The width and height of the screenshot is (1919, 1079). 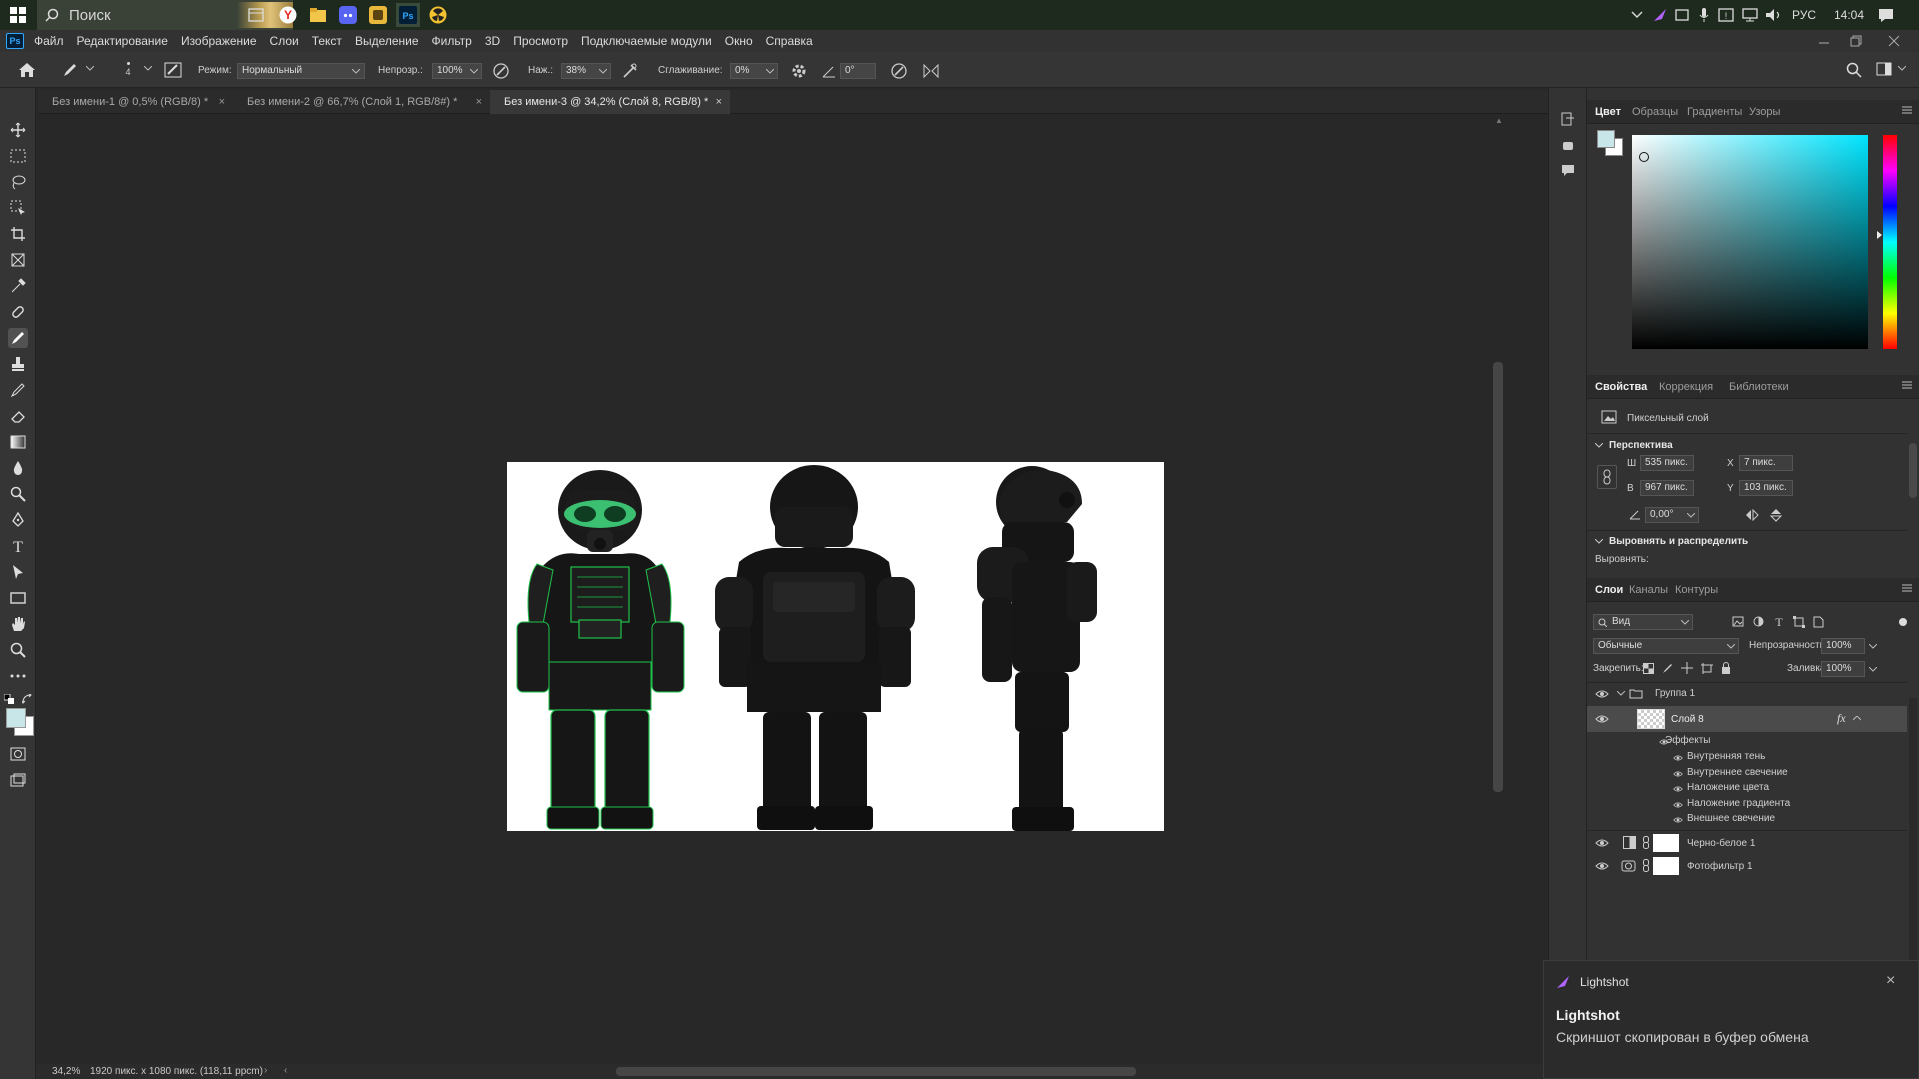 I want to click on layers-scrollbar, so click(x=1913, y=848).